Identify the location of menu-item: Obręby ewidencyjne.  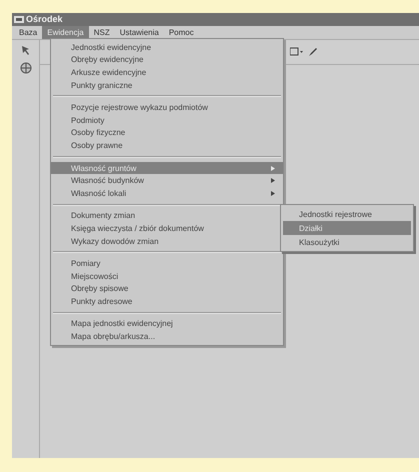
(167, 60).